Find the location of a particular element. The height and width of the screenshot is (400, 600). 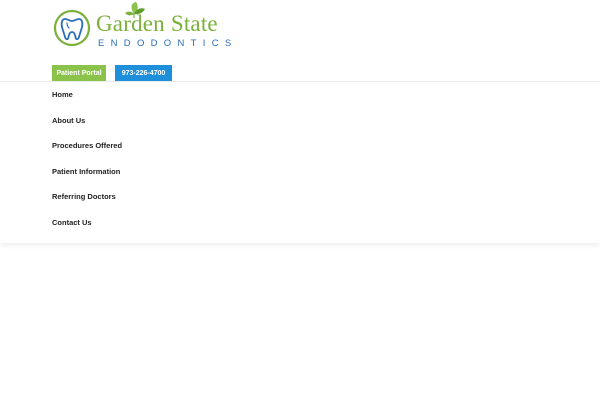

nav-item-referring-doctors: Referring Doctors is located at coordinates (87, 197).